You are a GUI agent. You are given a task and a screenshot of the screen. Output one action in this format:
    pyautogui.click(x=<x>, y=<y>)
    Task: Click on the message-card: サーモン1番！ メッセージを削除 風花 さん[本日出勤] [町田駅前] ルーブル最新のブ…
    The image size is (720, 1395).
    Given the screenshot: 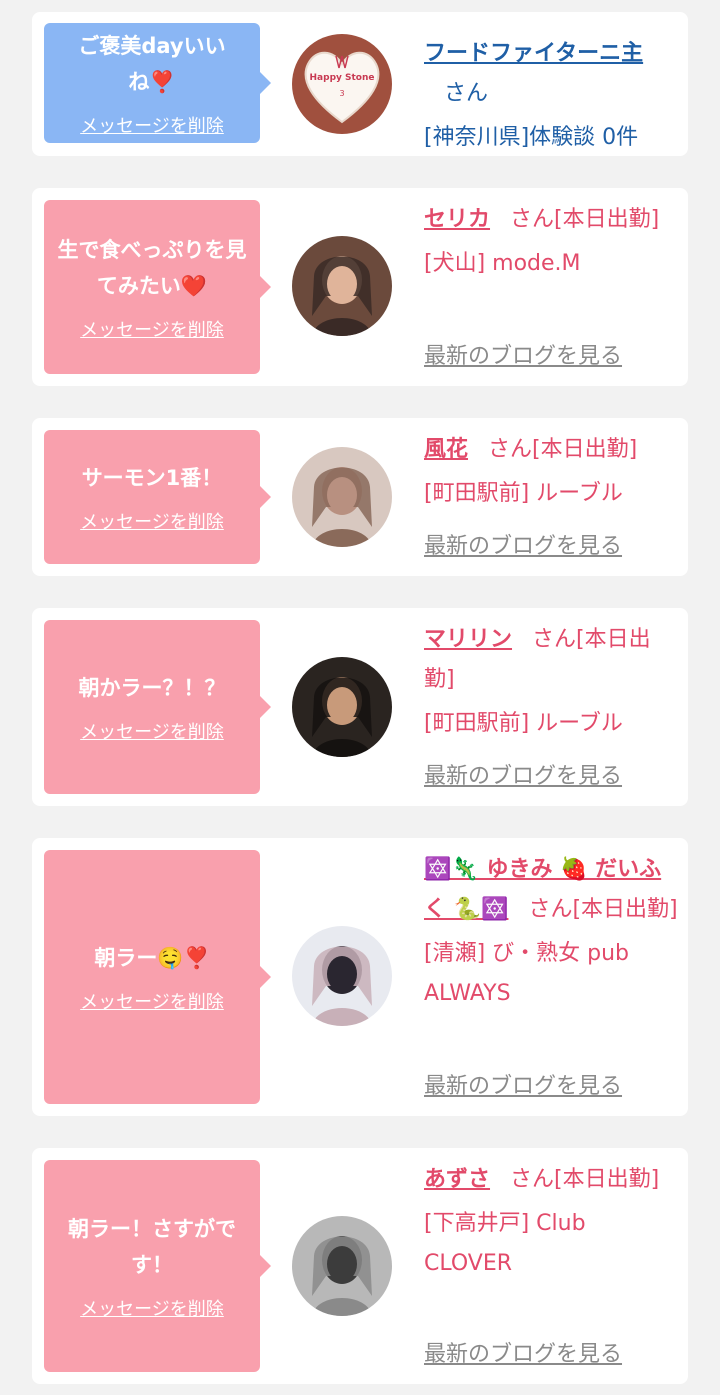 What is the action you would take?
    pyautogui.click(x=360, y=497)
    